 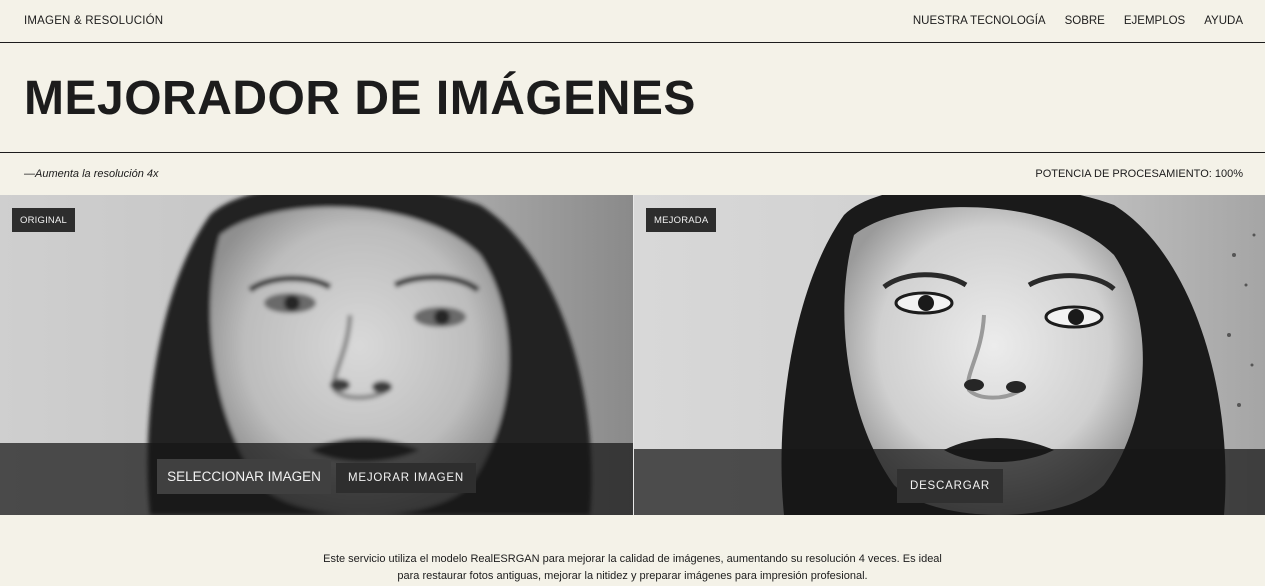 What do you see at coordinates (1154, 21) in the screenshot?
I see `nav-link-ejemplos: EJEMPLOS` at bounding box center [1154, 21].